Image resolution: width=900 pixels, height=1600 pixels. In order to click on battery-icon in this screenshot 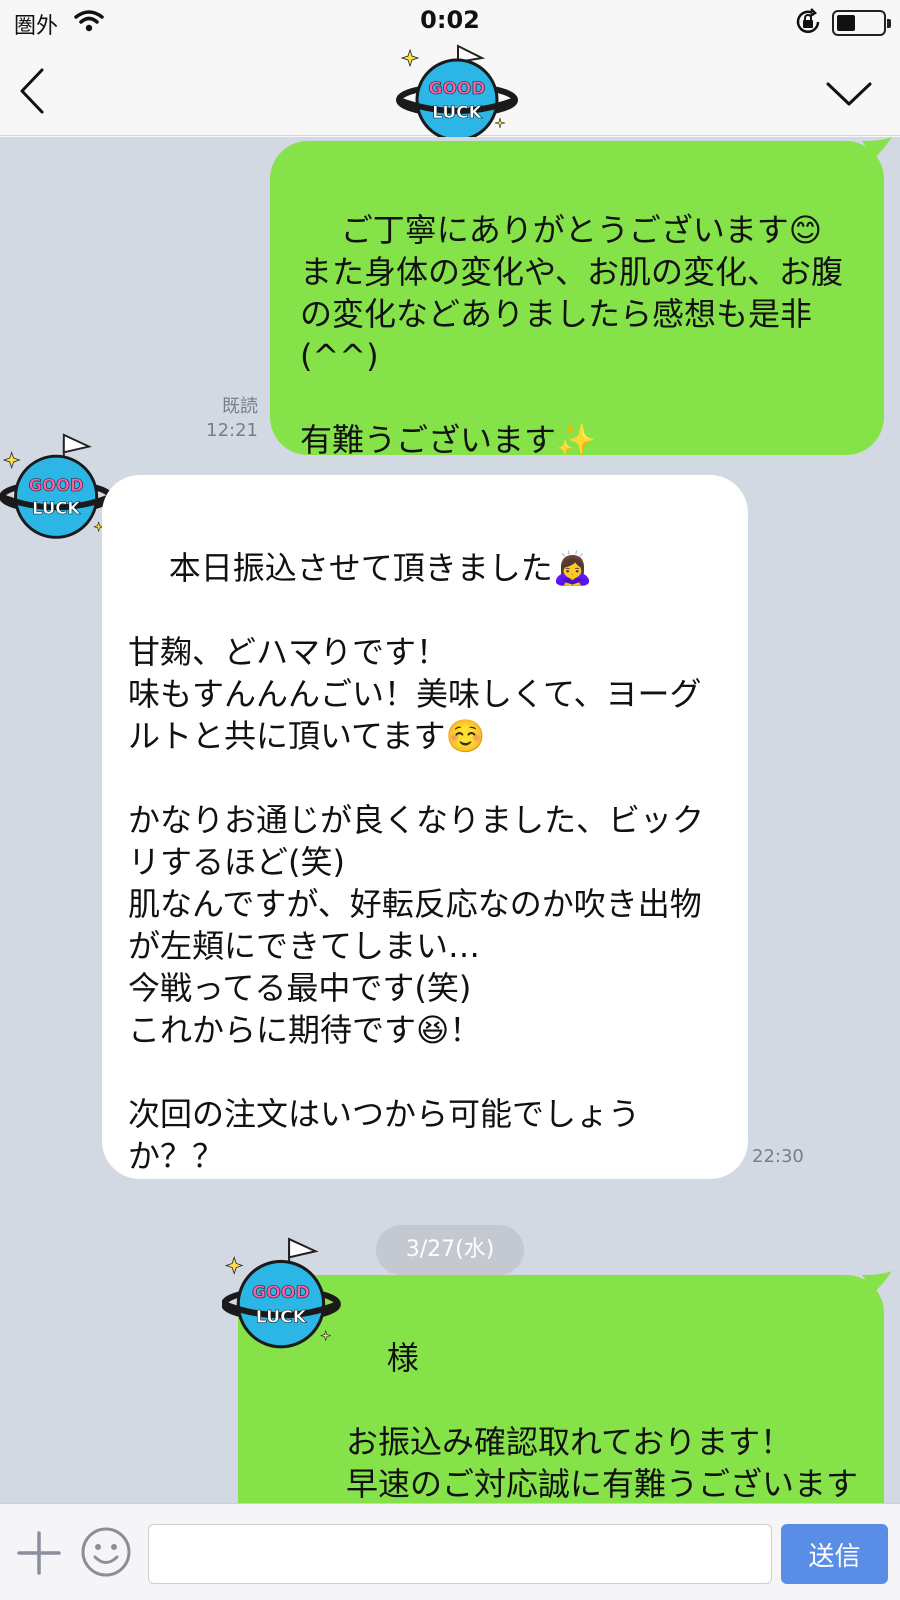, I will do `click(861, 23)`.